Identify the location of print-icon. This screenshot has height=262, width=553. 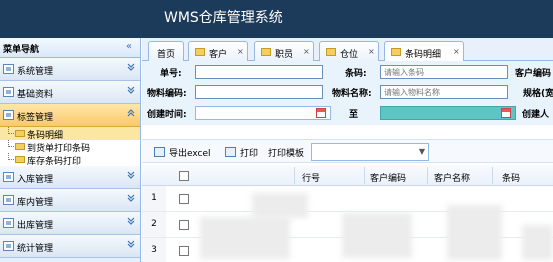
(230, 152).